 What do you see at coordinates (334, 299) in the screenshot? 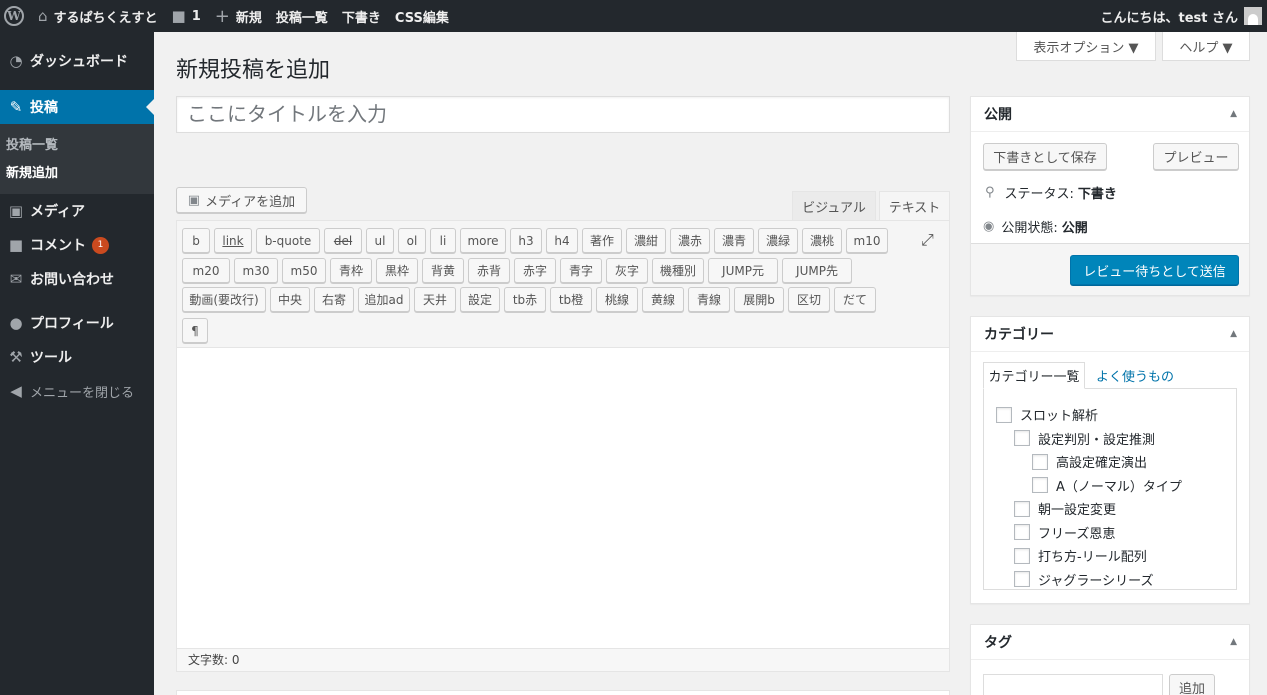
I see `quicktag-button: 右寄` at bounding box center [334, 299].